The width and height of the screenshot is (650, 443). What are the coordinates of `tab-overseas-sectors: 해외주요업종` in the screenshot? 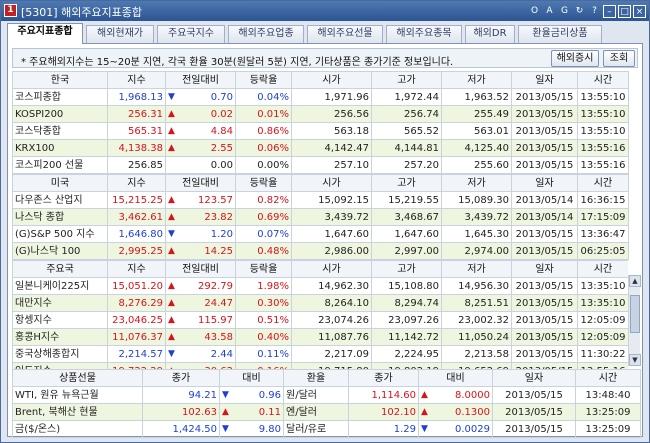 It's located at (266, 34).